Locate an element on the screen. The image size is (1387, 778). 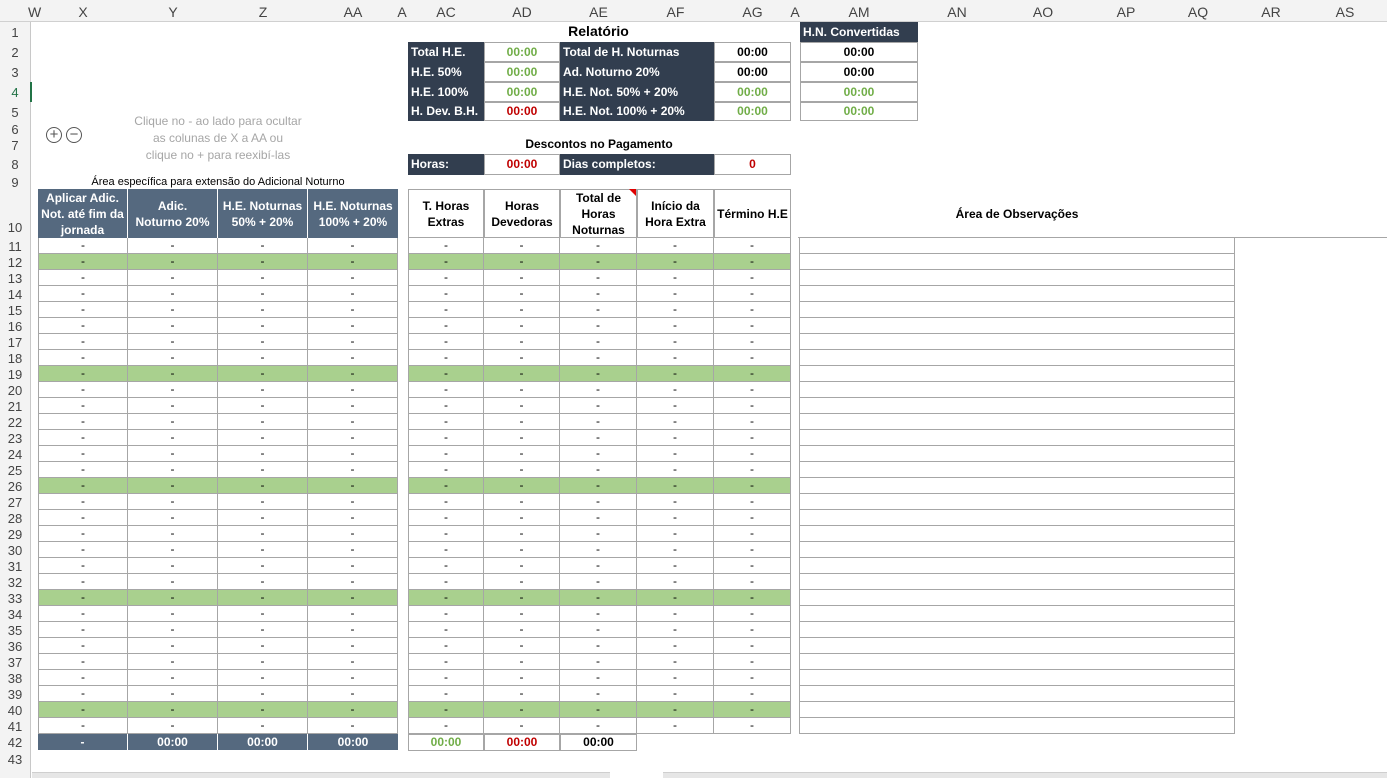
report-value-he-100: 00:00 is located at coordinates (522, 92).